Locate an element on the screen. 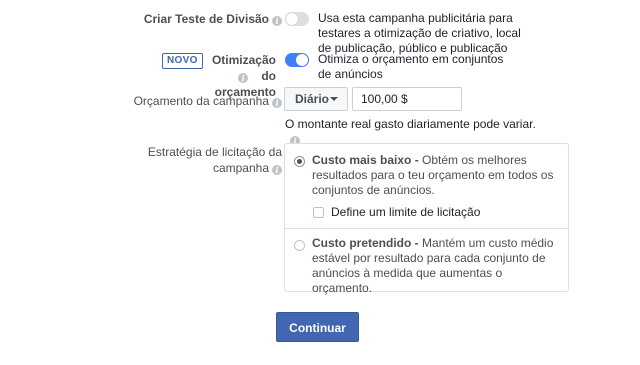  bid-limit-checkbox is located at coordinates (318, 212).